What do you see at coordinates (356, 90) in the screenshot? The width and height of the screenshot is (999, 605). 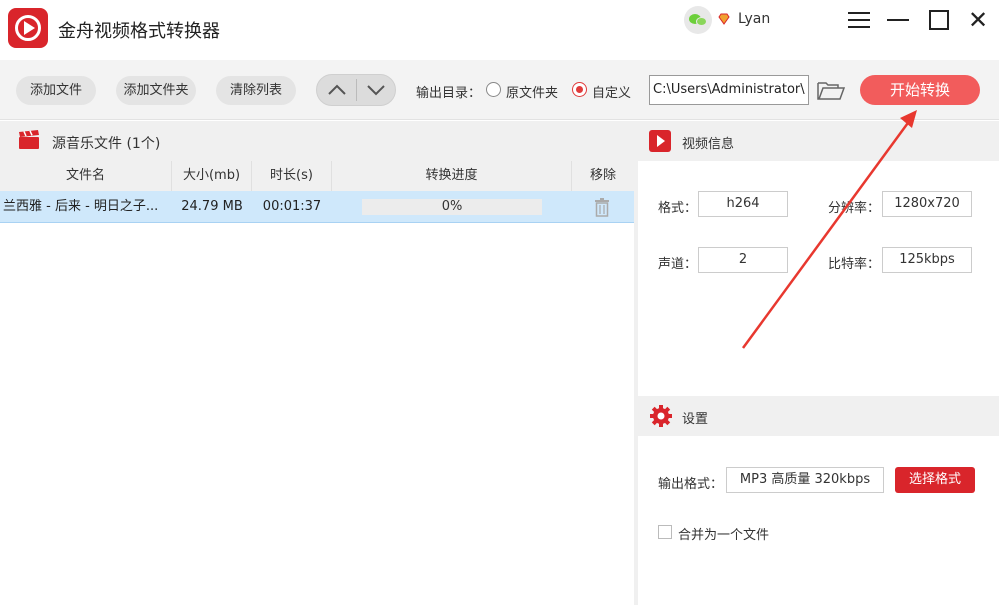 I see `move-buttons-group` at bounding box center [356, 90].